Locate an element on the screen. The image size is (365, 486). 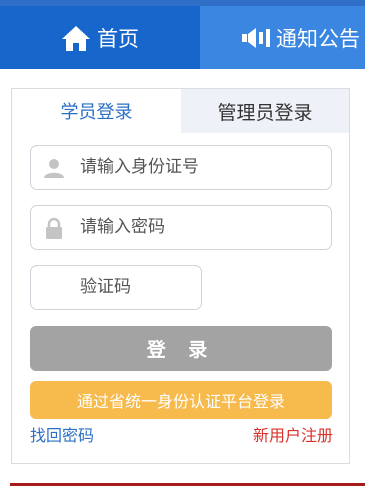
tab-student-login: 学员登录 is located at coordinates (96, 111).